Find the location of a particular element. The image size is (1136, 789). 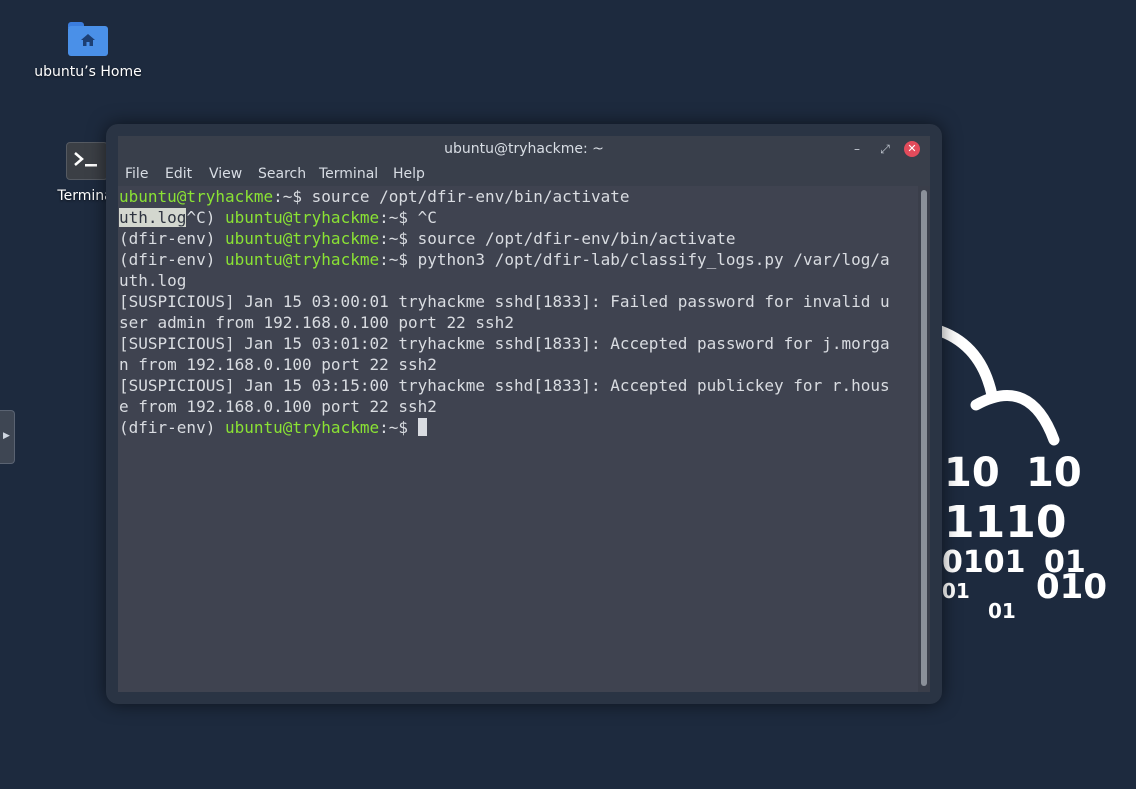

menu-search: Search is located at coordinates (282, 174).